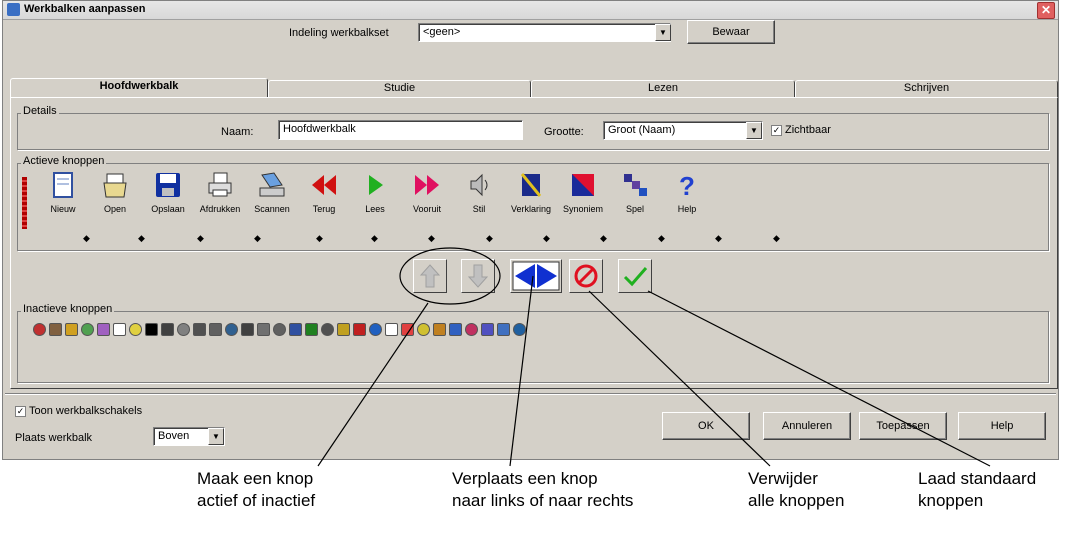 This screenshot has width=1090, height=547. What do you see at coordinates (450, 276) in the screenshot?
I see `highlight-ellipse` at bounding box center [450, 276].